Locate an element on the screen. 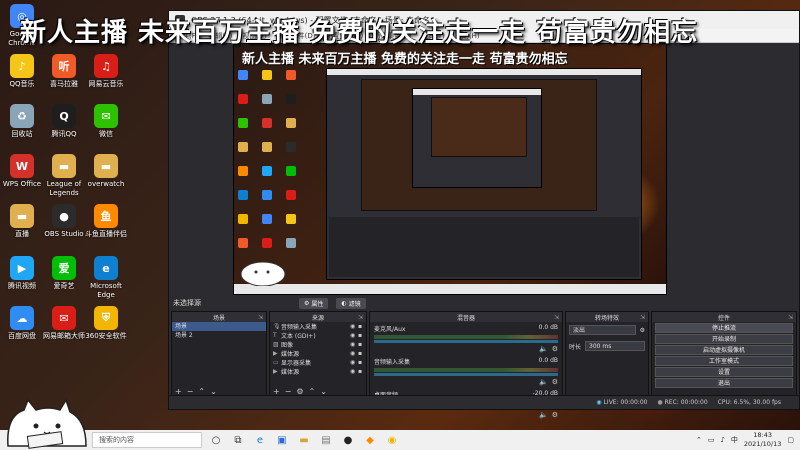  desktop-icon: ☁ 百度网盘 is located at coordinates (22, 323).